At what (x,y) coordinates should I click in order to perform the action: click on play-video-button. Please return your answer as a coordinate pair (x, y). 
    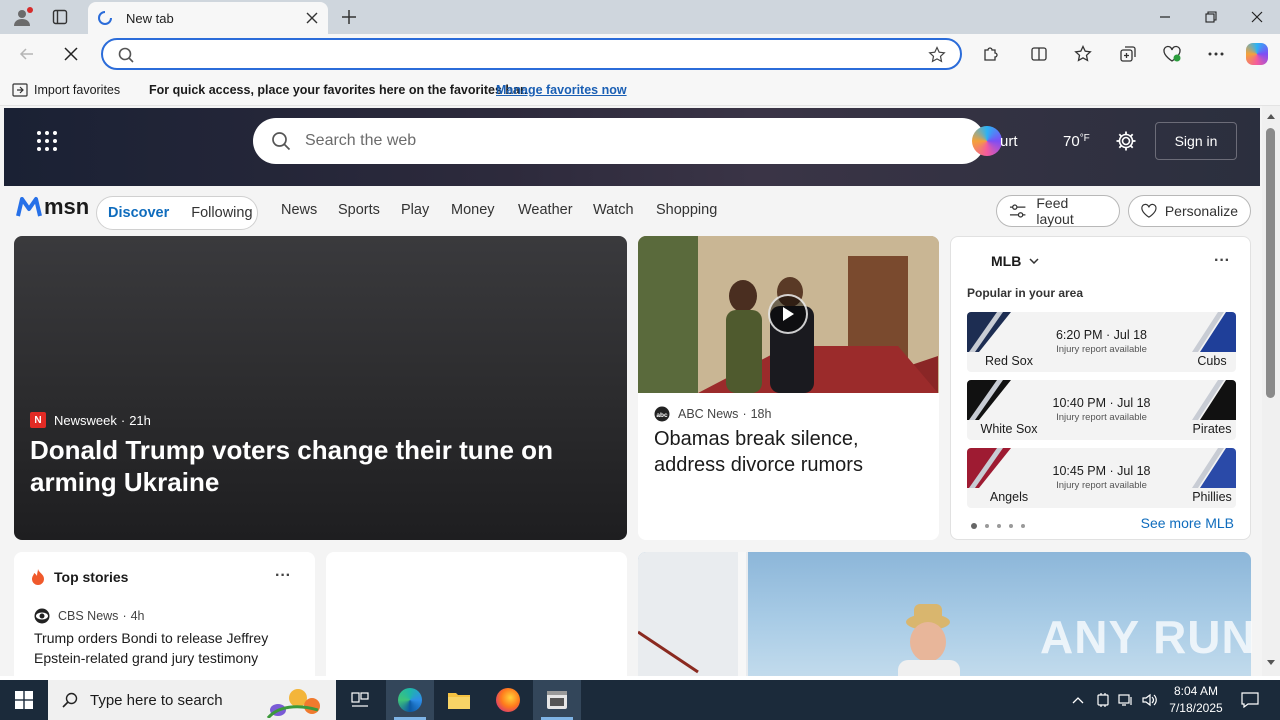
    Looking at the image, I should click on (788, 314).